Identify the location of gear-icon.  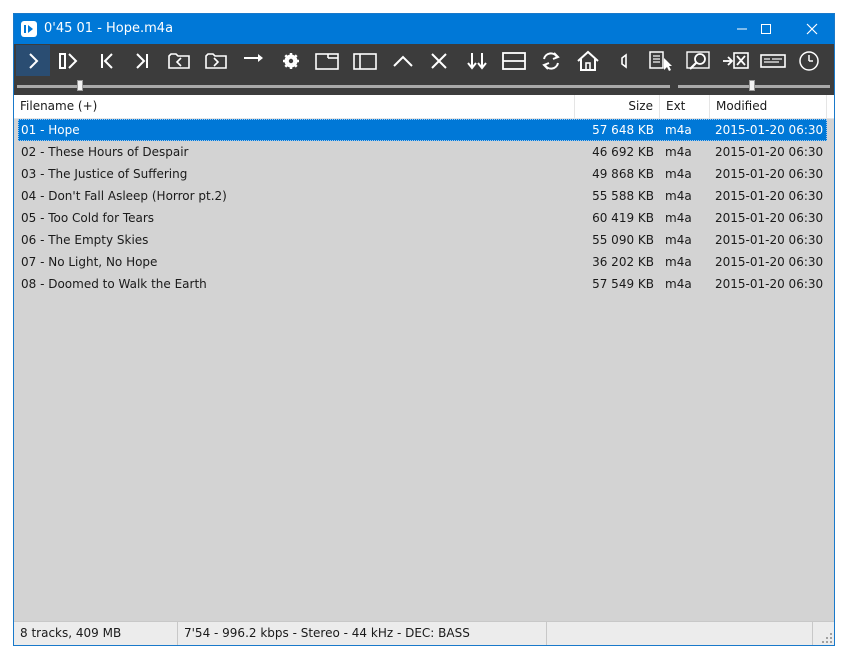
(291, 60).